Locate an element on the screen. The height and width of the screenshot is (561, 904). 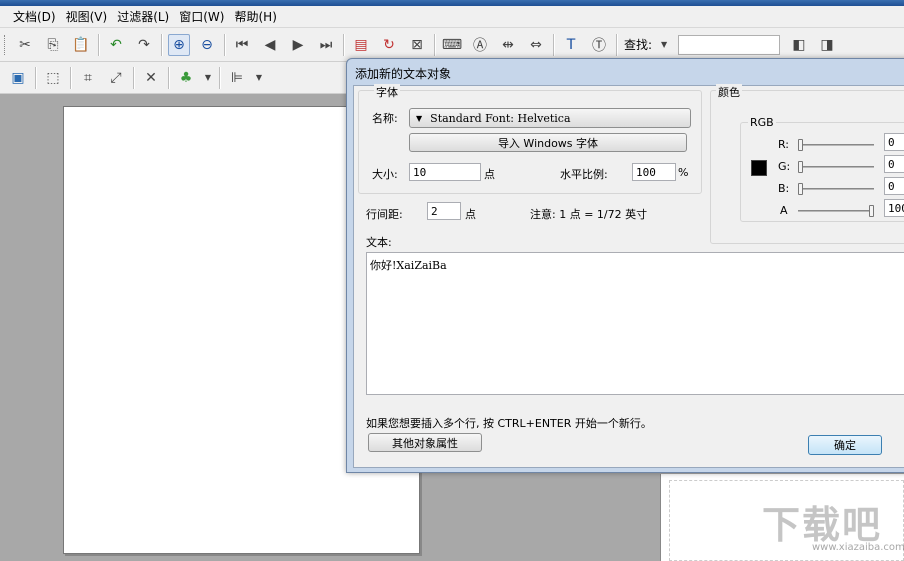
next-page-icon: ▶ is located at coordinates (298, 45).